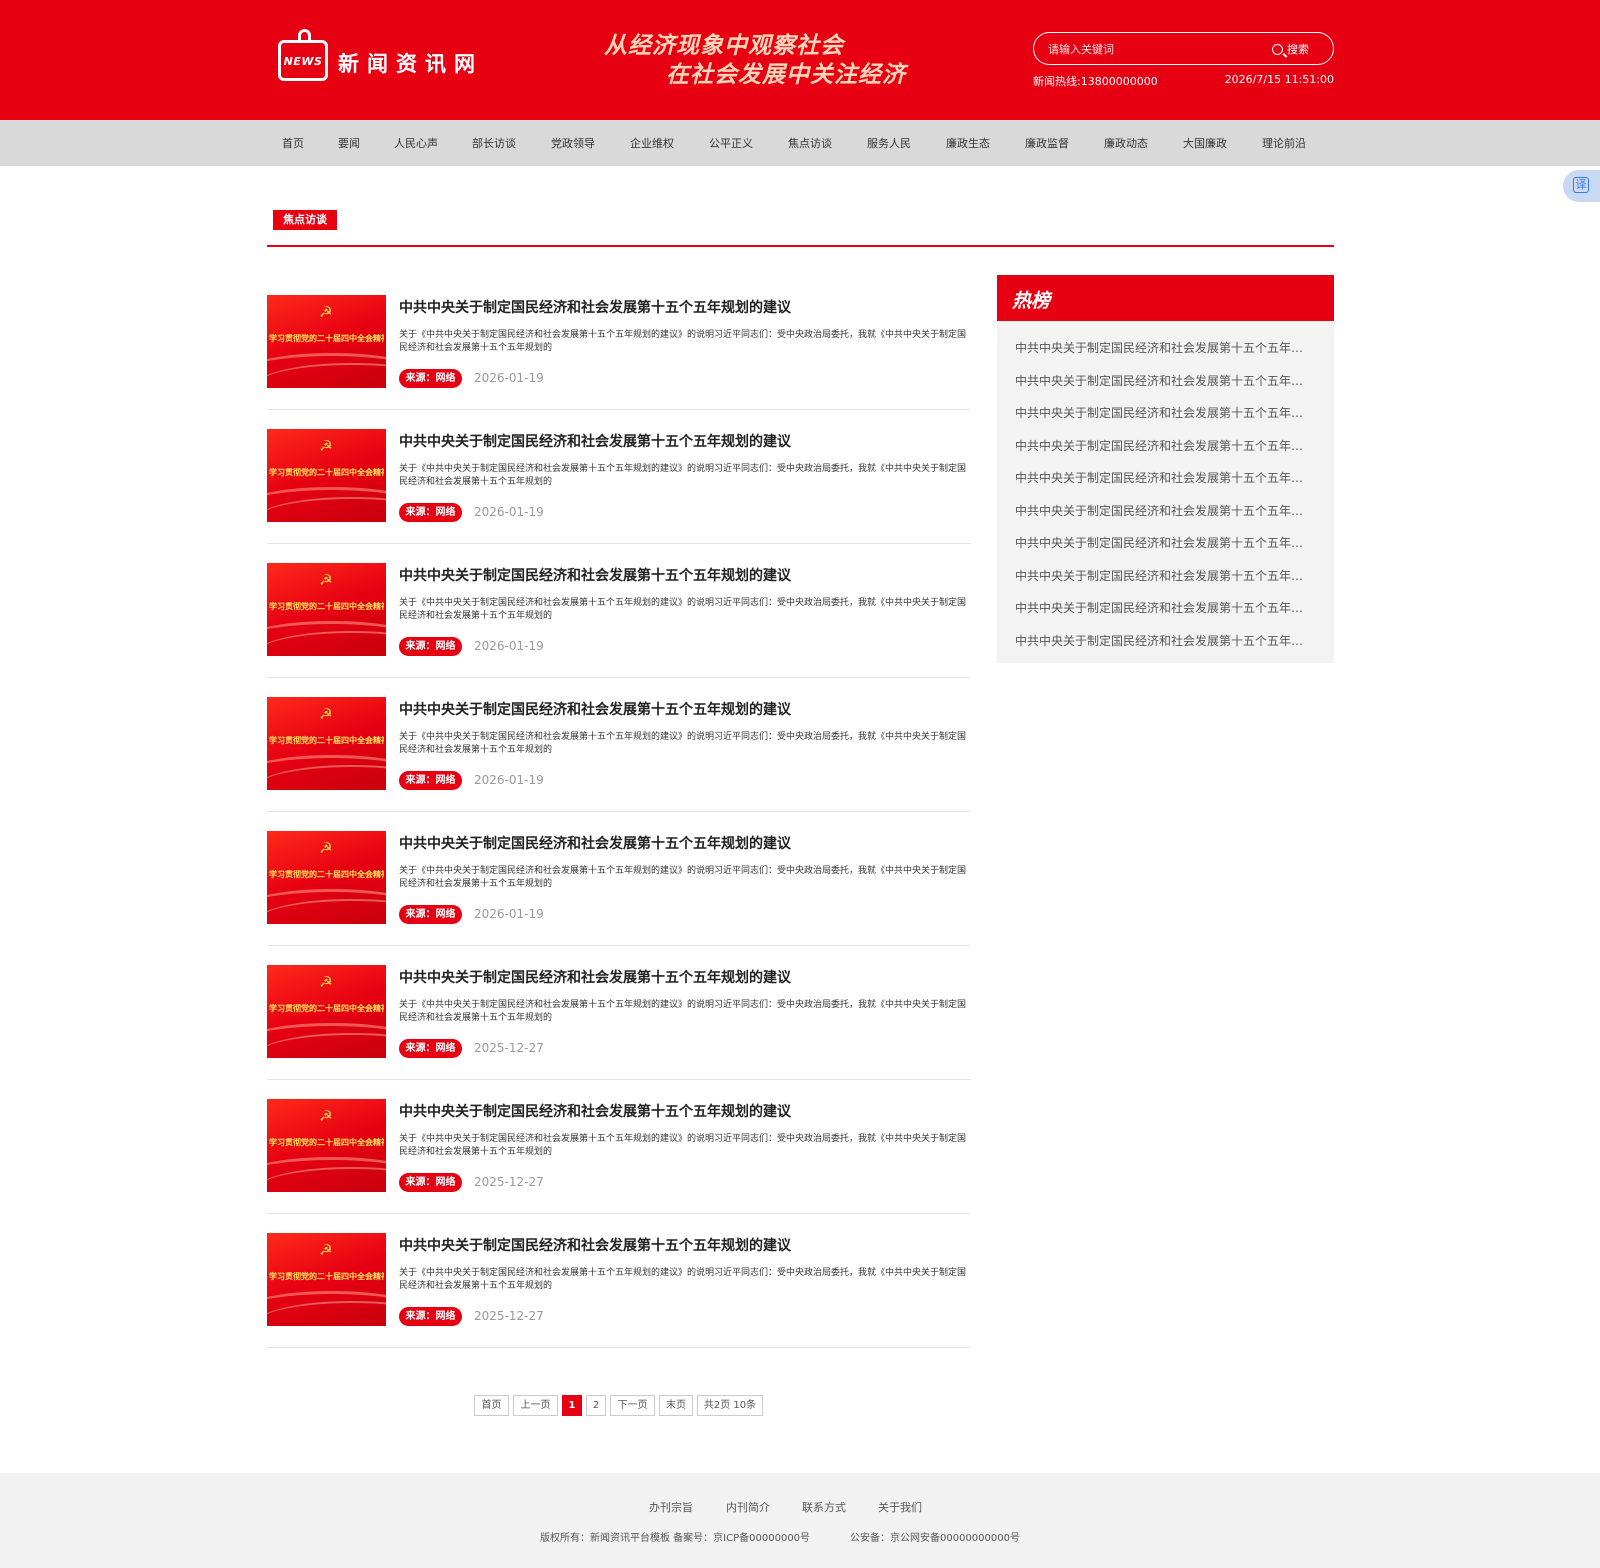  What do you see at coordinates (349, 143) in the screenshot?
I see `nav-item-news: 要闻` at bounding box center [349, 143].